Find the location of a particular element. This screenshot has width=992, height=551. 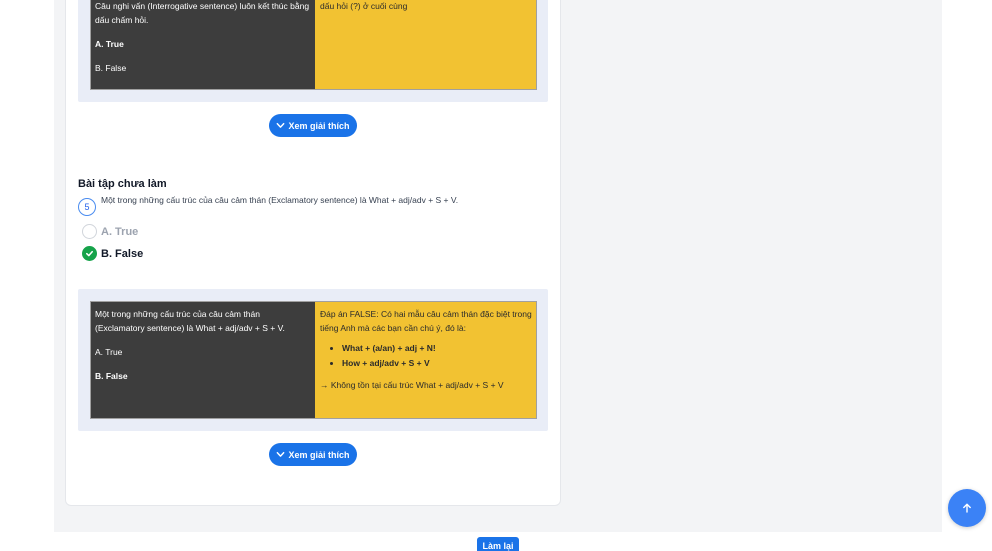

question-number-badge: 5 is located at coordinates (87, 207).